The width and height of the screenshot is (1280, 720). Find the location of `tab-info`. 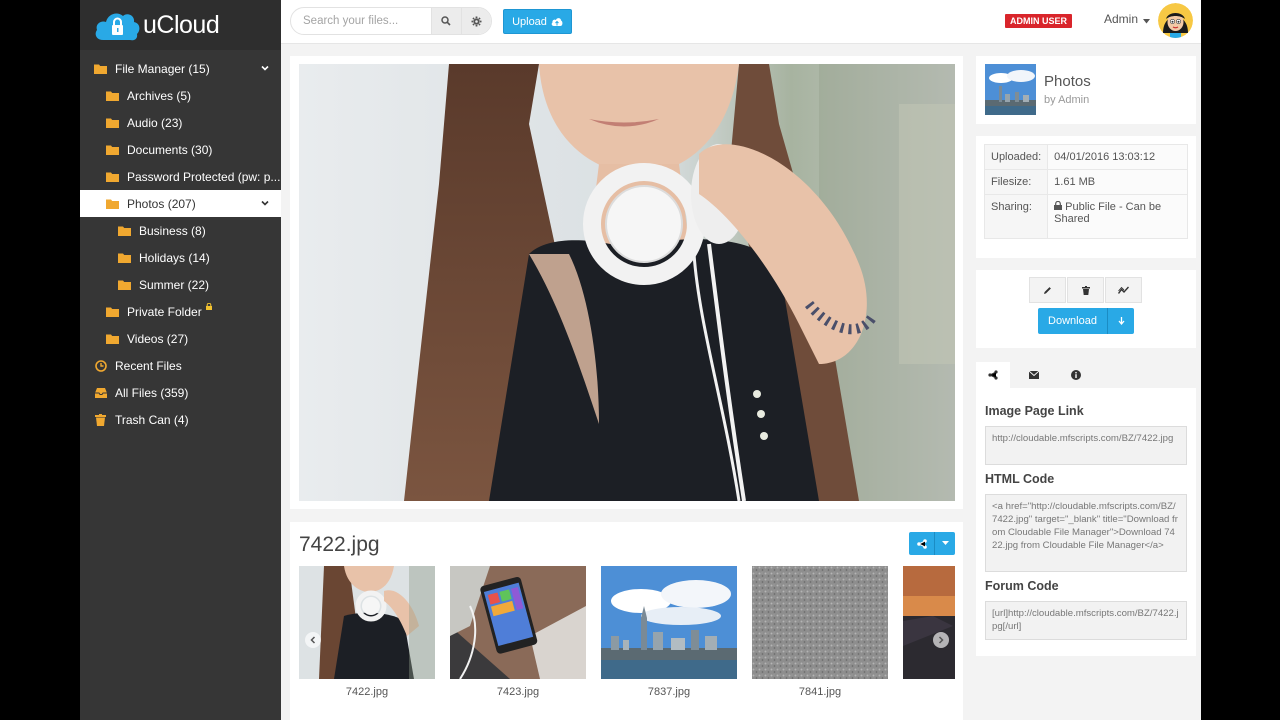

tab-info is located at coordinates (1076, 375).